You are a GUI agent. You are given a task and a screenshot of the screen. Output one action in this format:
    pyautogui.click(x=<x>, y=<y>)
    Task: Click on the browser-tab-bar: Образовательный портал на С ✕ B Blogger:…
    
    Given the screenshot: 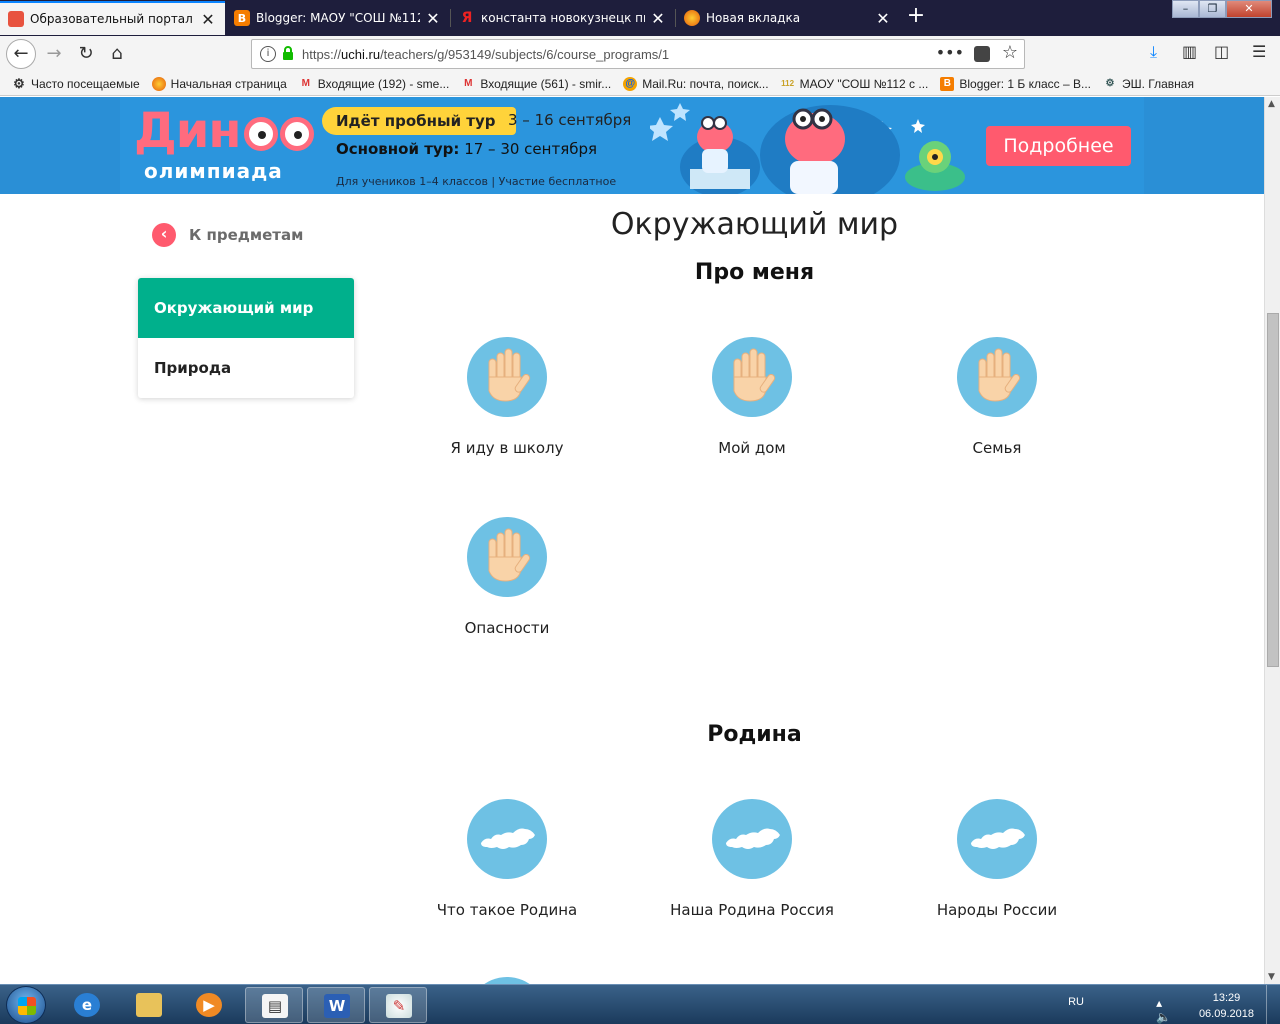 What is the action you would take?
    pyautogui.click(x=640, y=18)
    